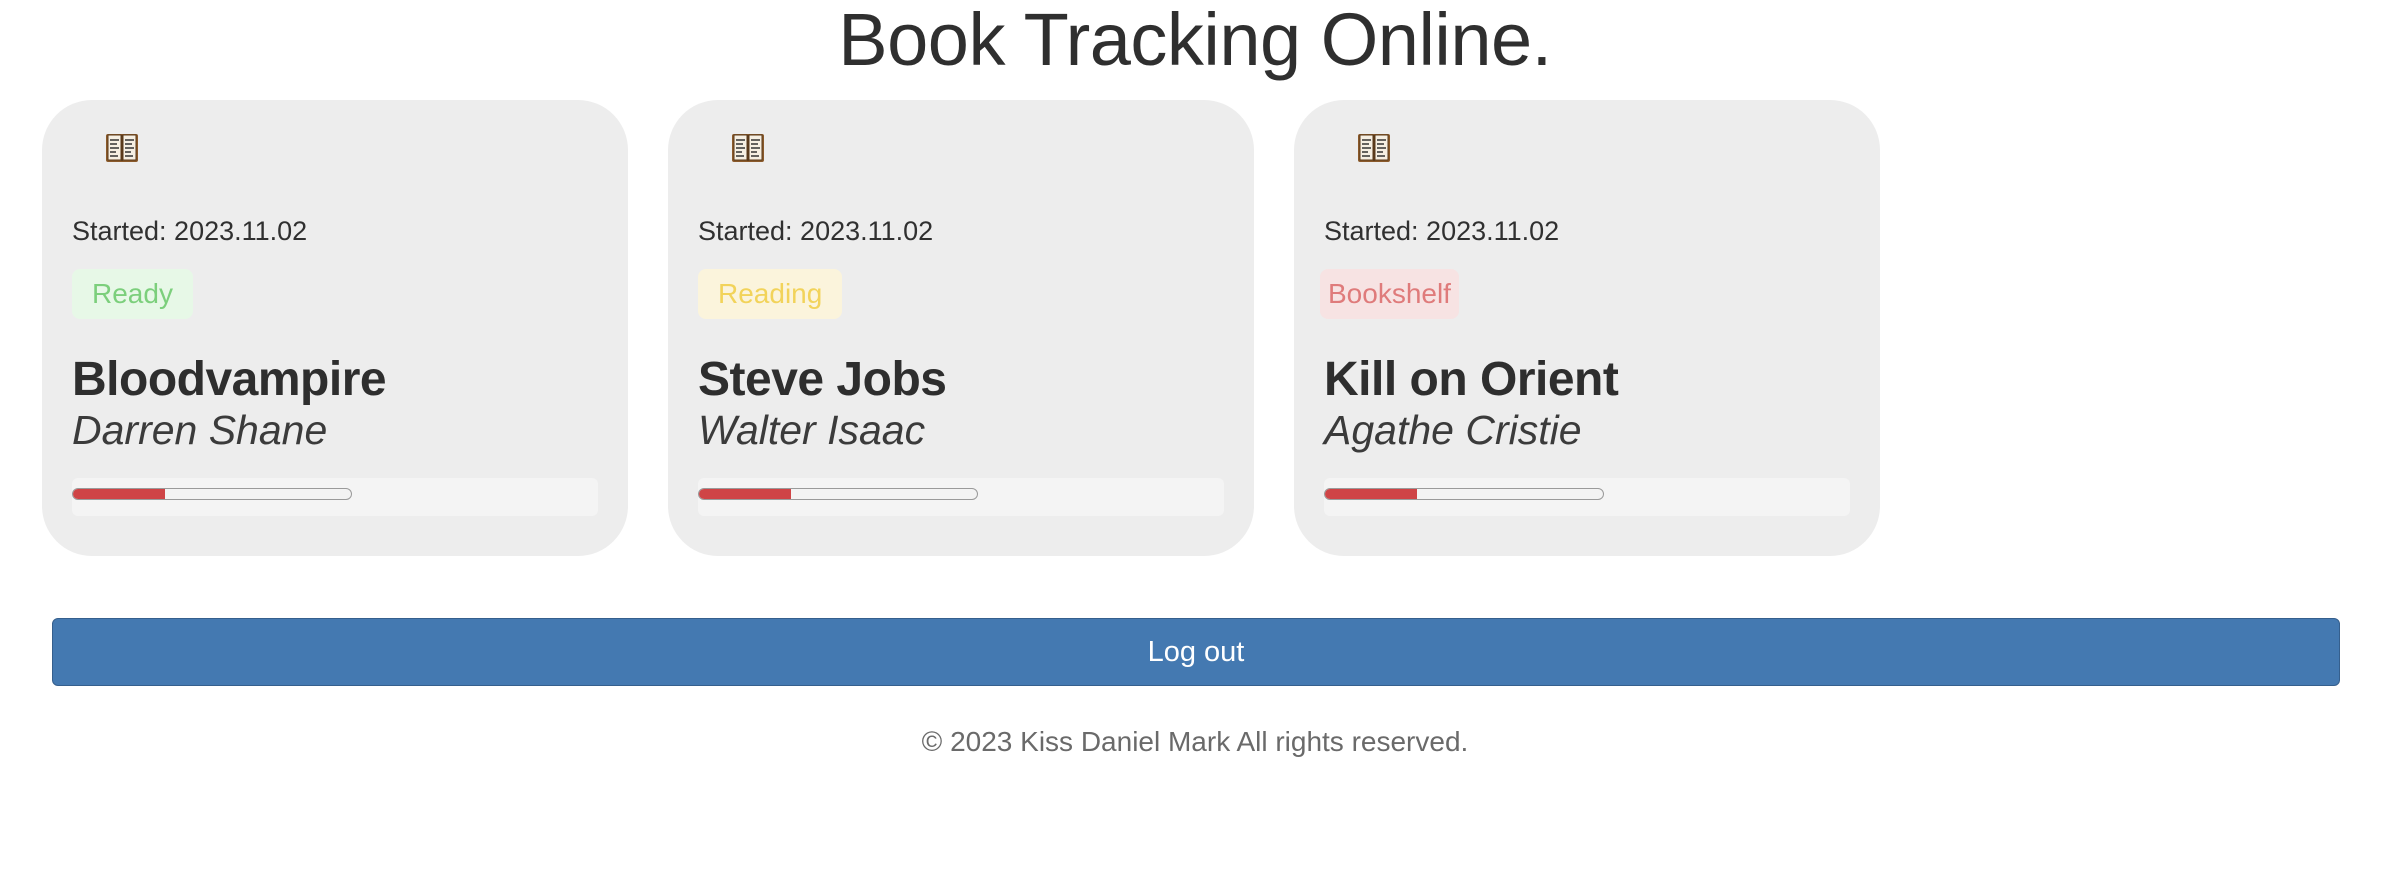 The image size is (2390, 876). Describe the element at coordinates (200, 430) in the screenshot. I see `book-author: Darren Shane` at that location.